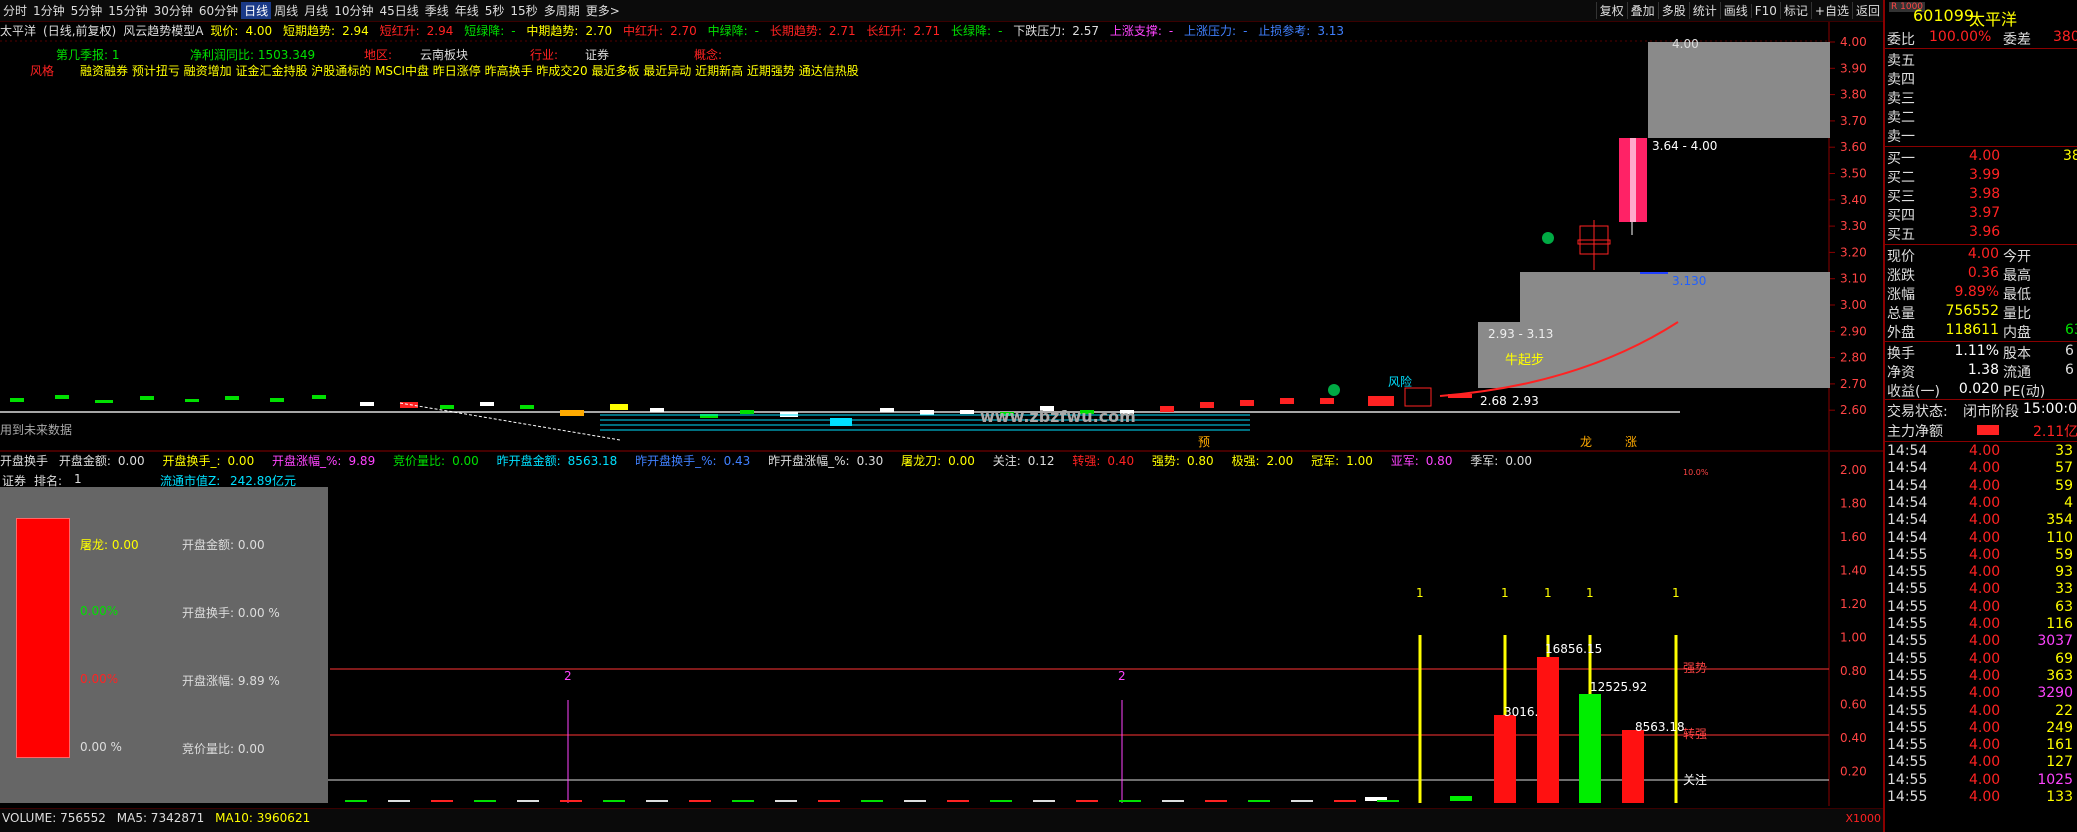  Describe the element at coordinates (99, 611) in the screenshot. I see `pct-1: 0.00%` at that location.